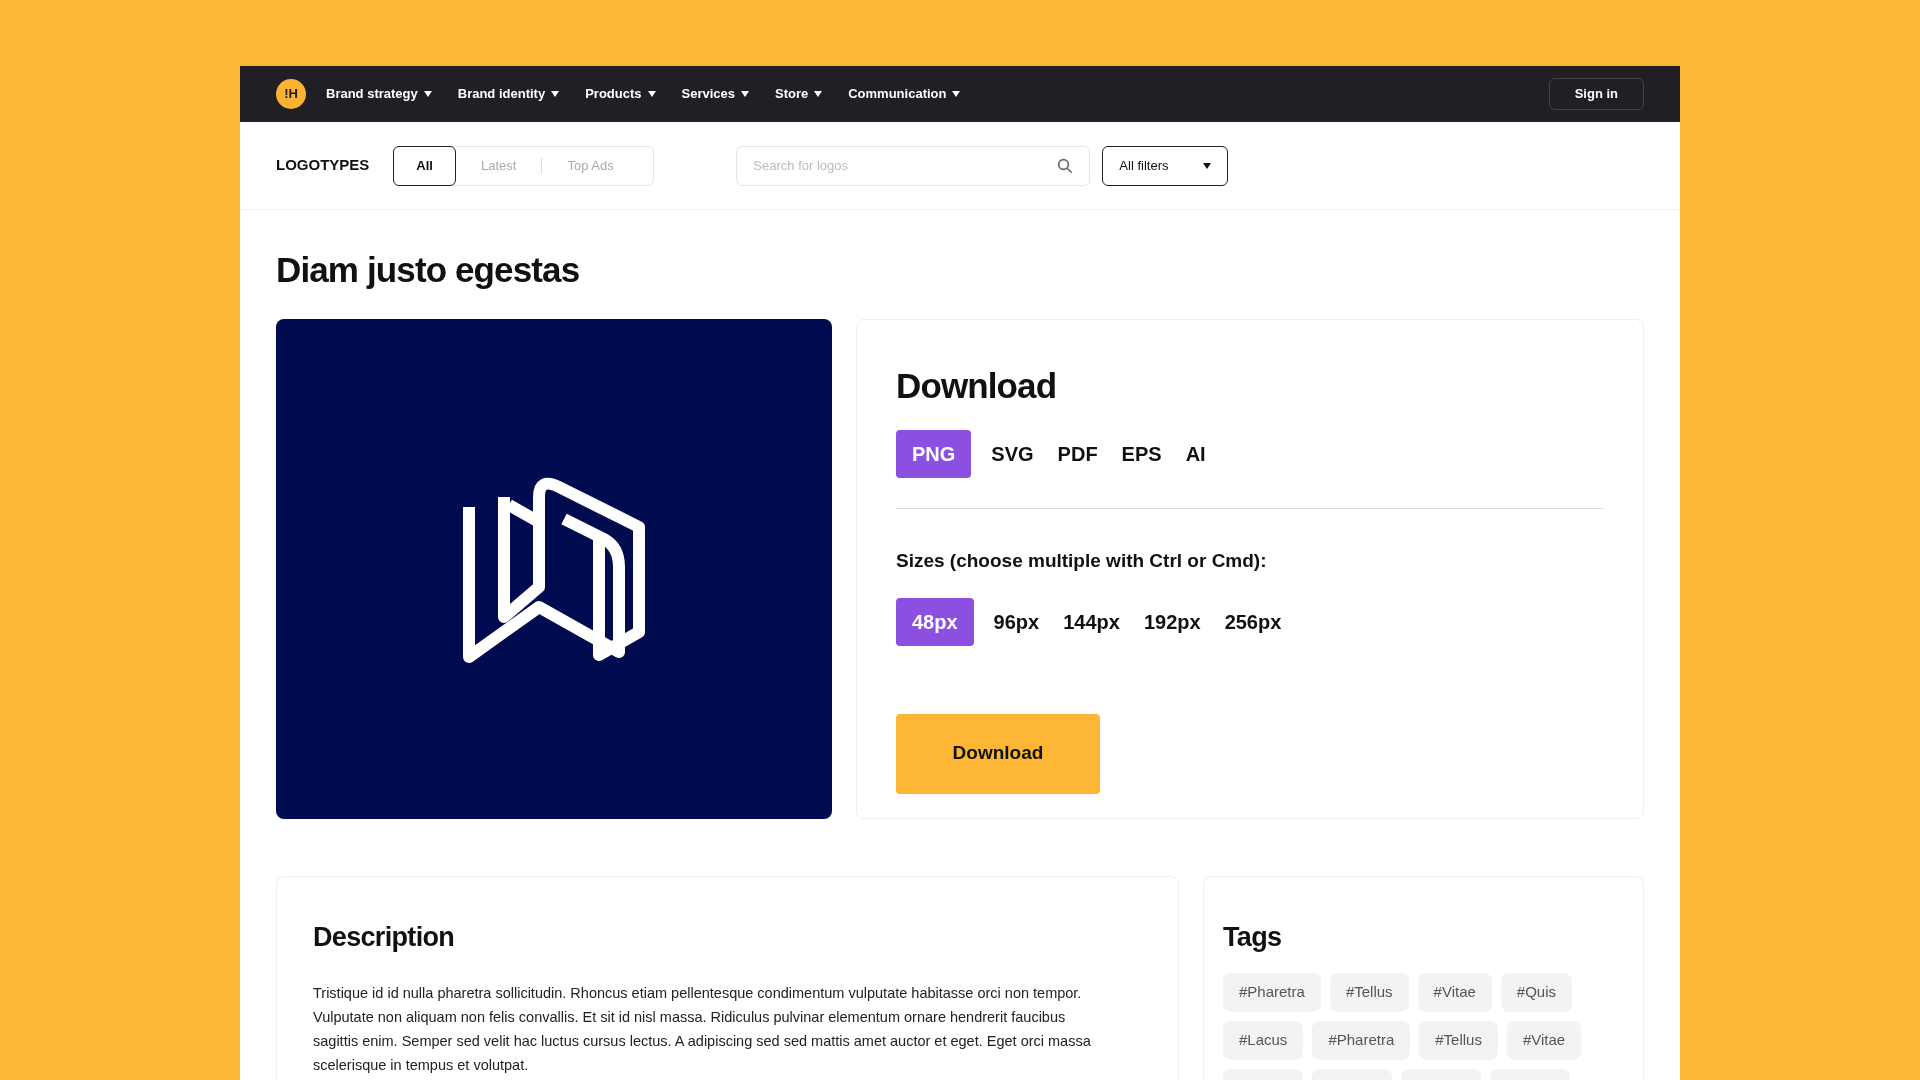 The image size is (1920, 1080). What do you see at coordinates (1253, 621) in the screenshot?
I see `size-option: 256px` at bounding box center [1253, 621].